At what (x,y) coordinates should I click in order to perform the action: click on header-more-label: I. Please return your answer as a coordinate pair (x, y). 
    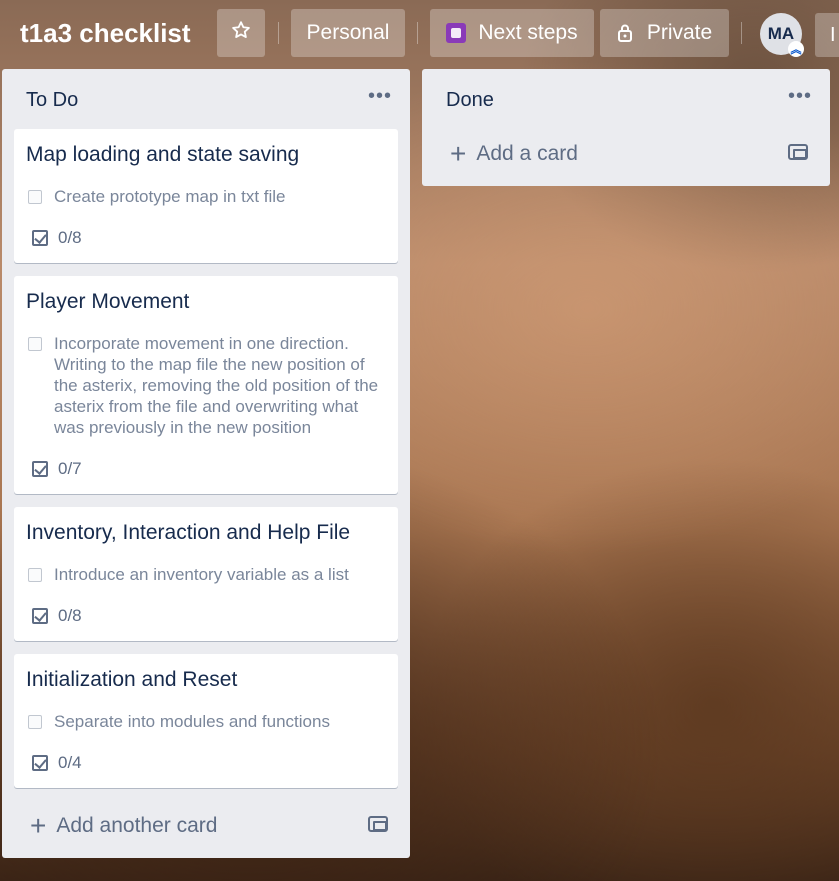
    Looking at the image, I should click on (833, 34).